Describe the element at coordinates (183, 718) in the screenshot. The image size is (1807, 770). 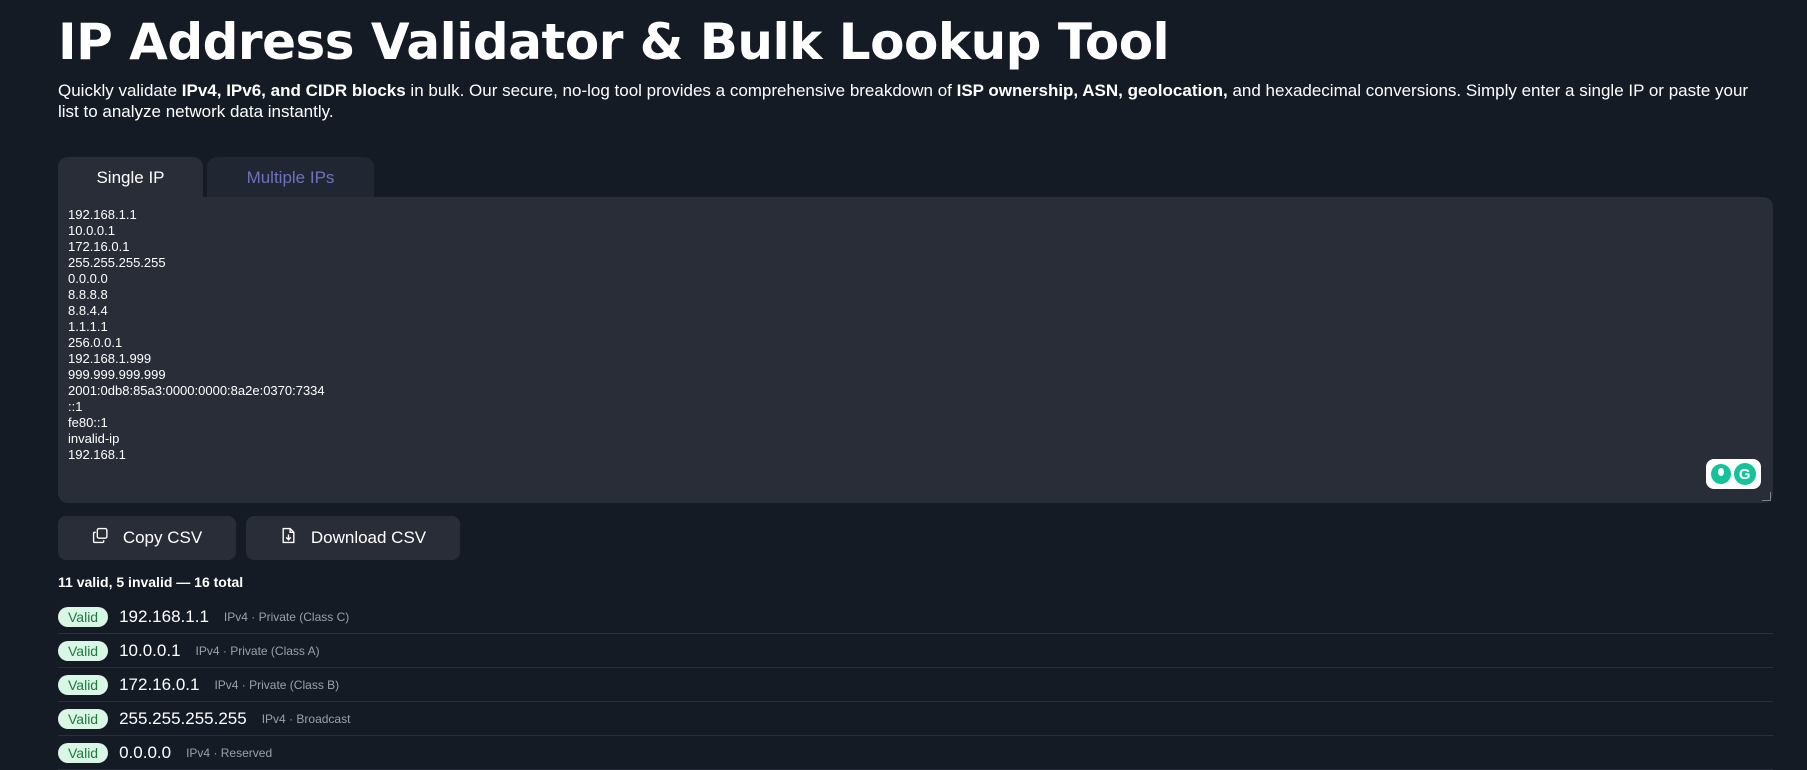
I see `result-ip: 255.255.255.255` at that location.